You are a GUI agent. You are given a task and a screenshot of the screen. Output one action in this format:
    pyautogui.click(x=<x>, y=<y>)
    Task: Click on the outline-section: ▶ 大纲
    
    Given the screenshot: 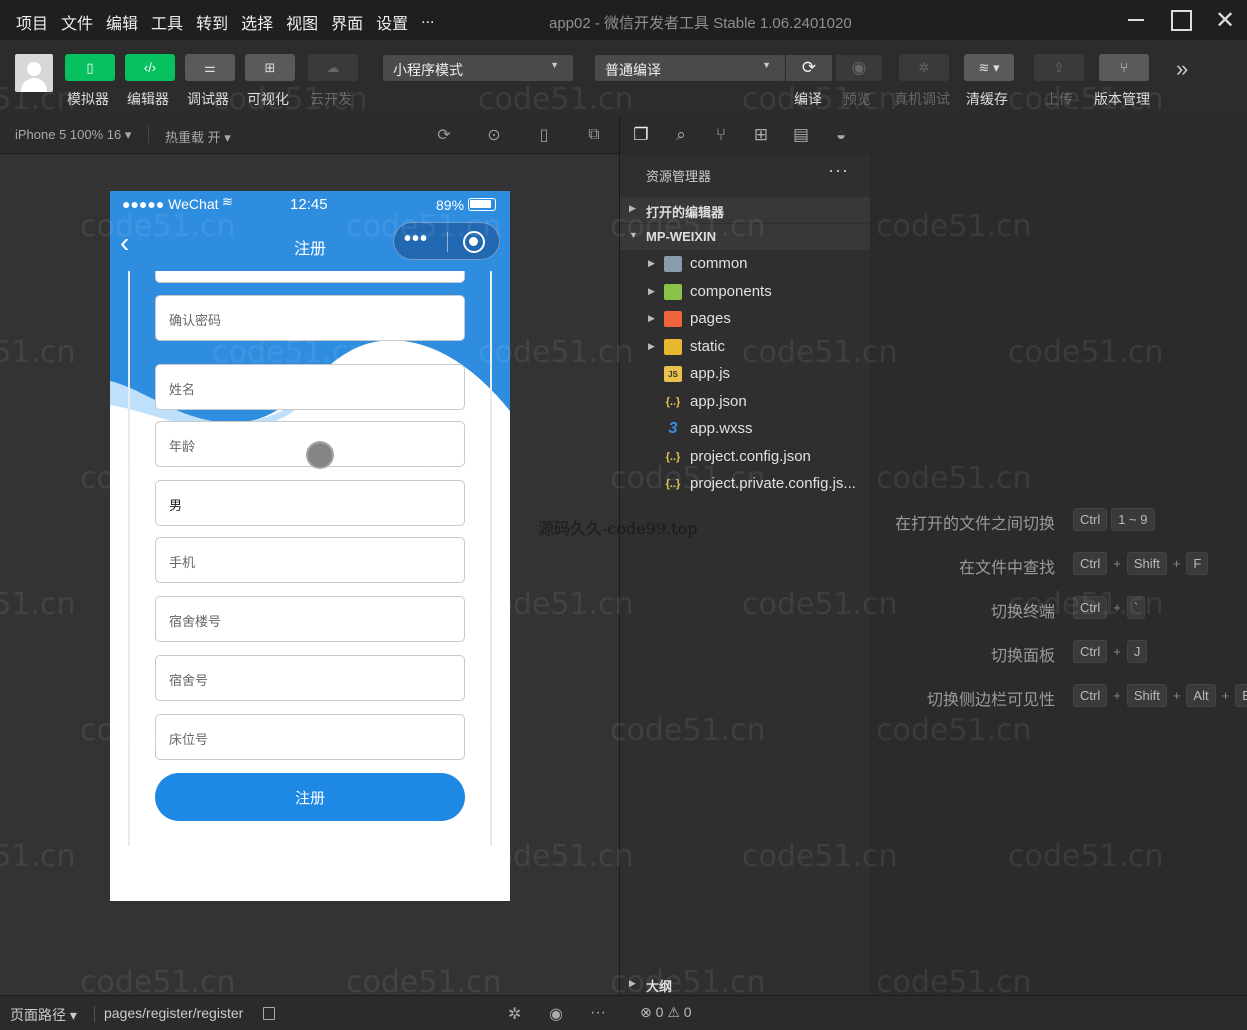 What is the action you would take?
    pyautogui.click(x=745, y=984)
    